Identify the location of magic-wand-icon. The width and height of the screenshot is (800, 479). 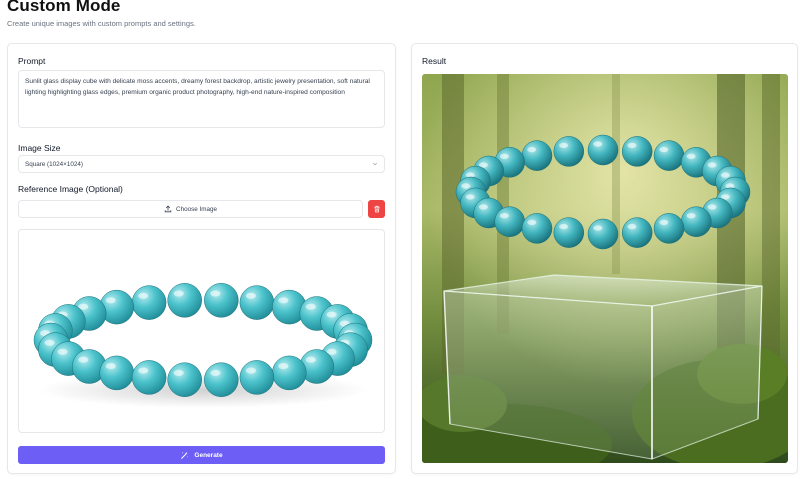
(185, 455).